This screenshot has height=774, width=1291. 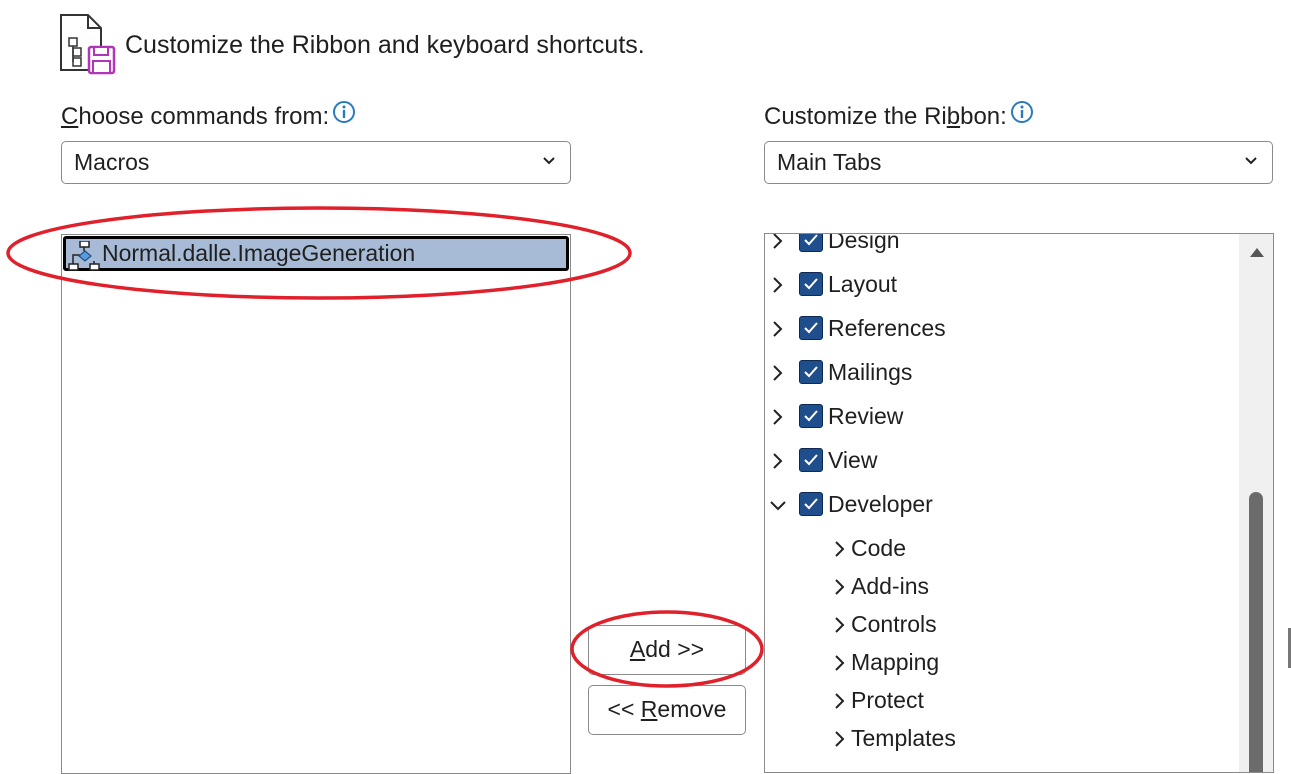 What do you see at coordinates (1018, 162) in the screenshot?
I see `customize-ribbon-dropdown: Main Tabs` at bounding box center [1018, 162].